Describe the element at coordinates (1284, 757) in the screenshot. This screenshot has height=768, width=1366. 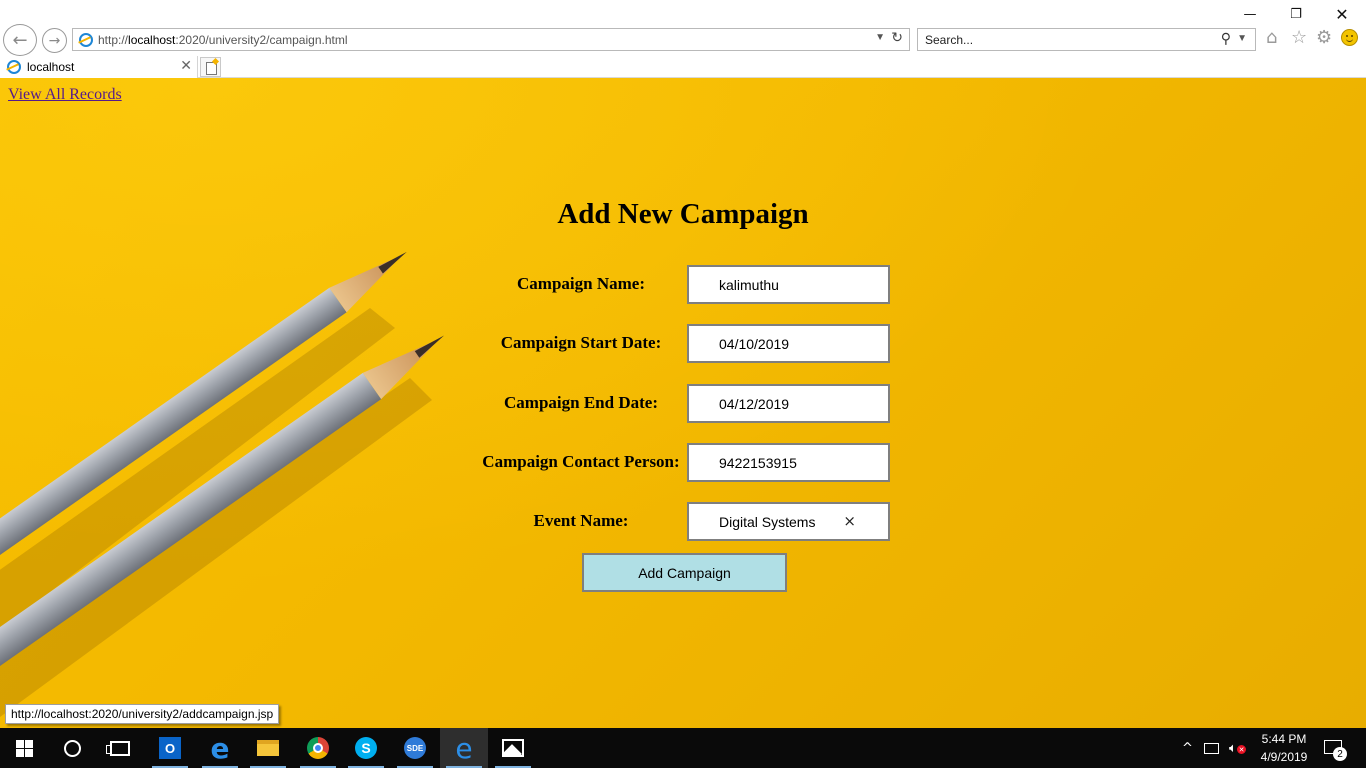
I see `clock-date: 4/9/2019` at that location.